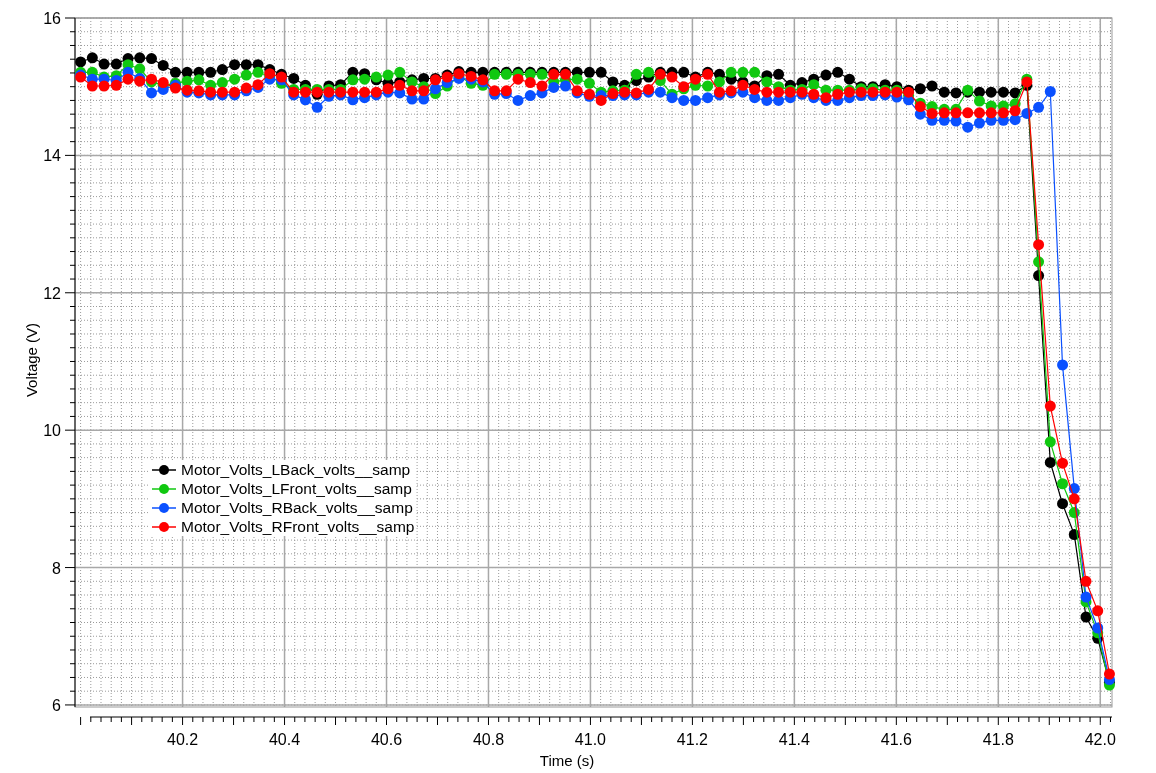 The height and width of the screenshot is (773, 1156). I want to click on x-tick-label: 40.8, so click(488, 739).